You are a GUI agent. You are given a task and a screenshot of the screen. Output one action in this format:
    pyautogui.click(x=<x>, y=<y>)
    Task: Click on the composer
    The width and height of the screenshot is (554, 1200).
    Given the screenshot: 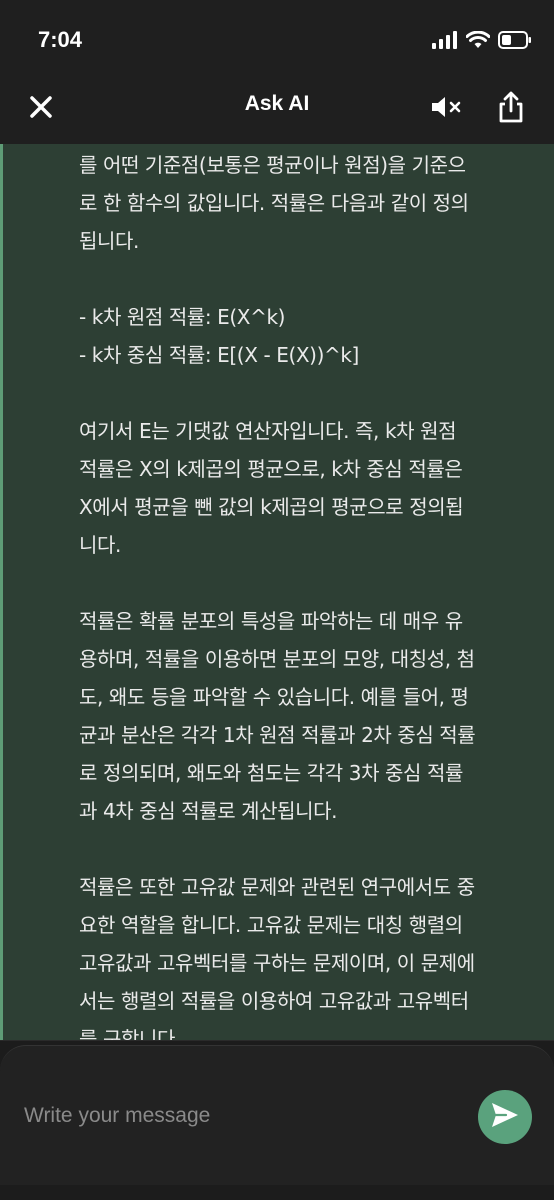 What is the action you would take?
    pyautogui.click(x=277, y=1120)
    